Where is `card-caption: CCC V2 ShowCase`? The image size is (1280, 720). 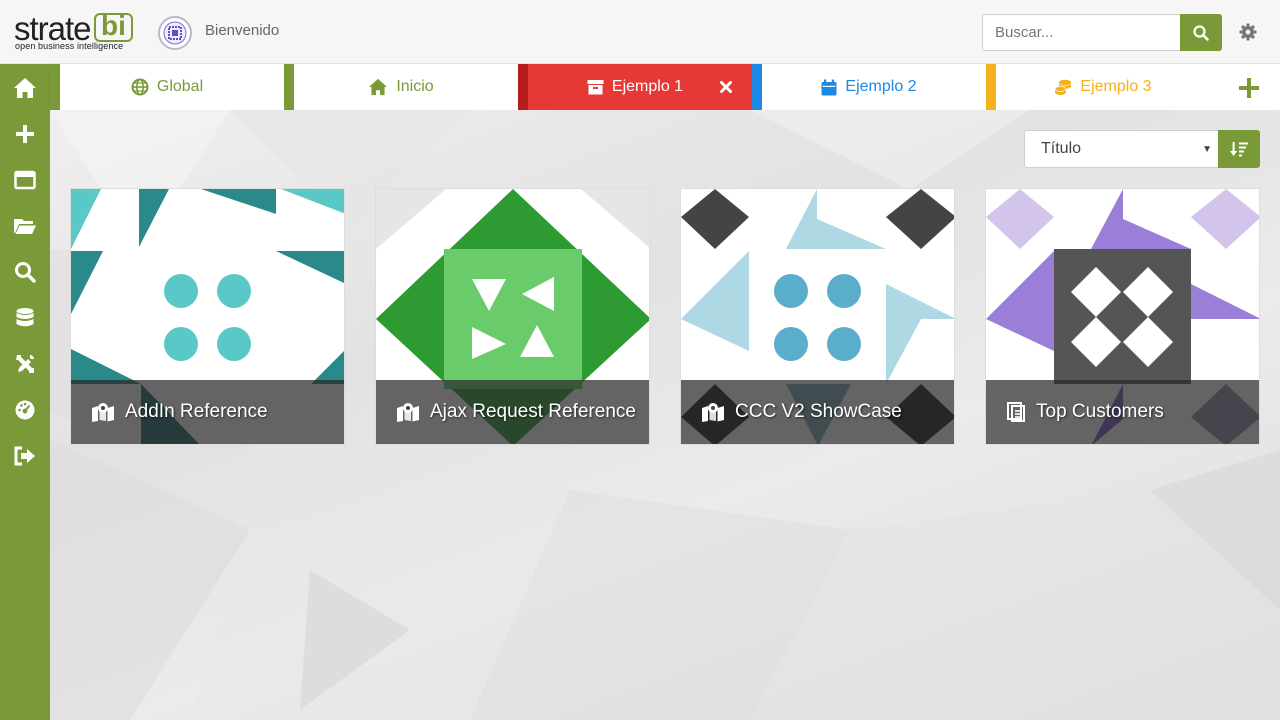 card-caption: CCC V2 ShowCase is located at coordinates (817, 412).